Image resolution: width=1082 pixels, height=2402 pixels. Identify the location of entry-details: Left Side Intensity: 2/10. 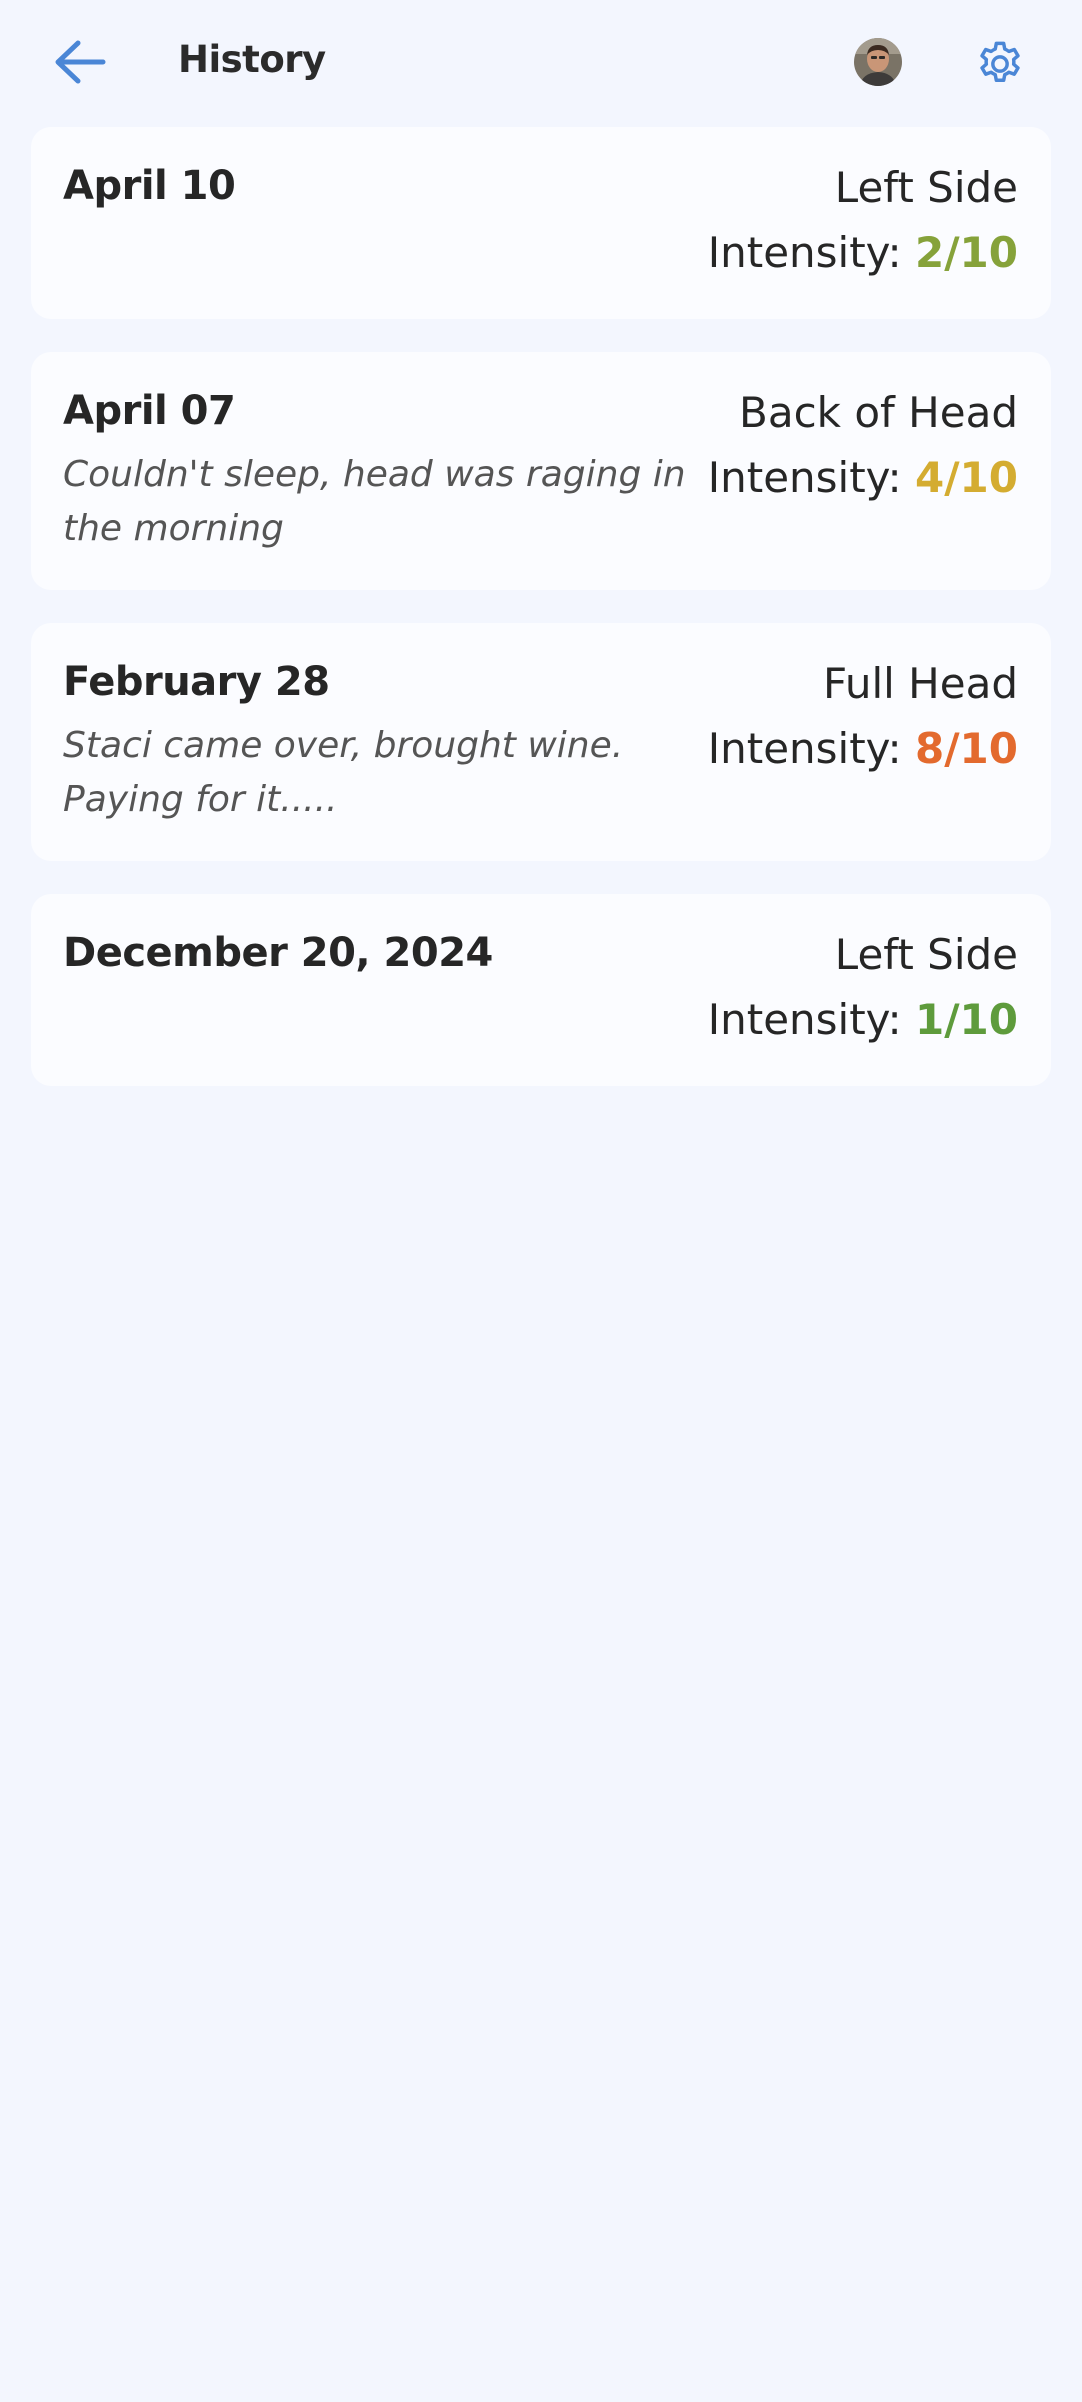
(863, 220).